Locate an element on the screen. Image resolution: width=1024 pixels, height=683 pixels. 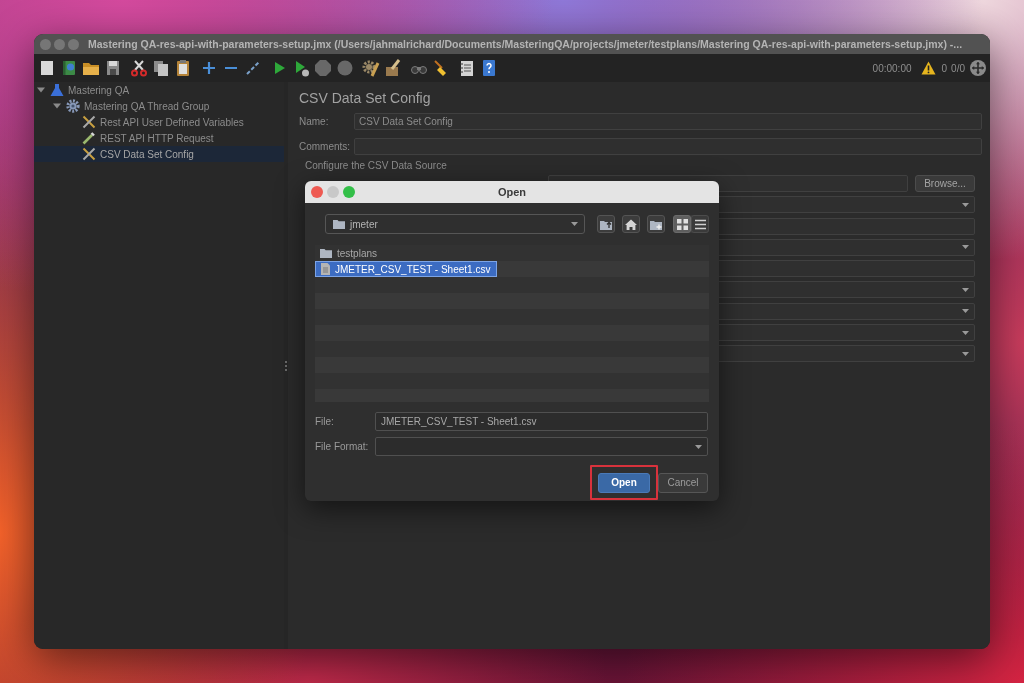
move-arrows-icon is located at coordinates (978, 68).